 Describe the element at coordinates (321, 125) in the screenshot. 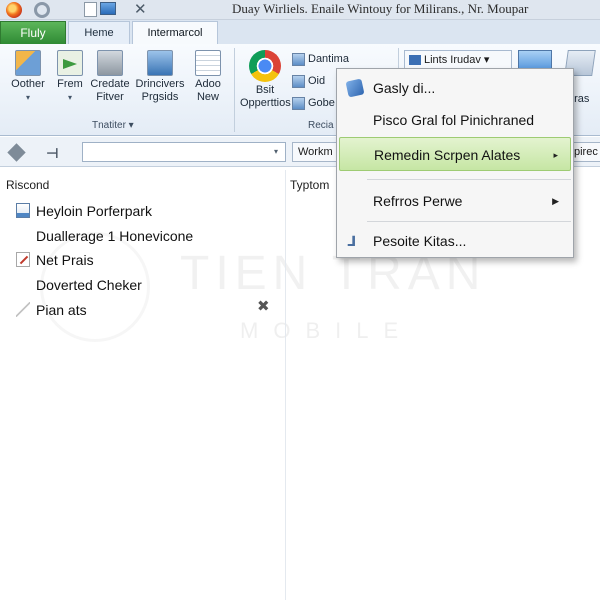

I see `ribbon-group-label-2: Recia` at that location.